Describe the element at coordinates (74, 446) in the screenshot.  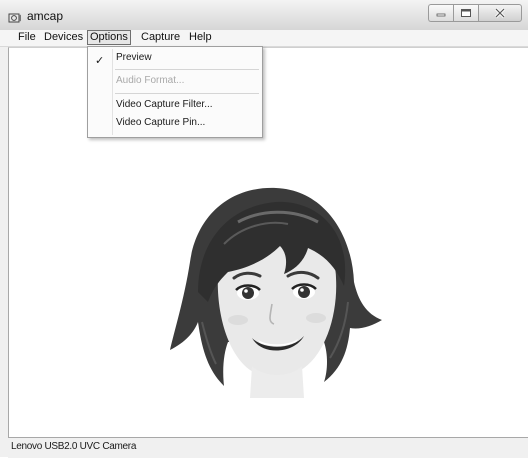
I see `status-device-text: Lenovo USB2.0 UVC Camera` at that location.